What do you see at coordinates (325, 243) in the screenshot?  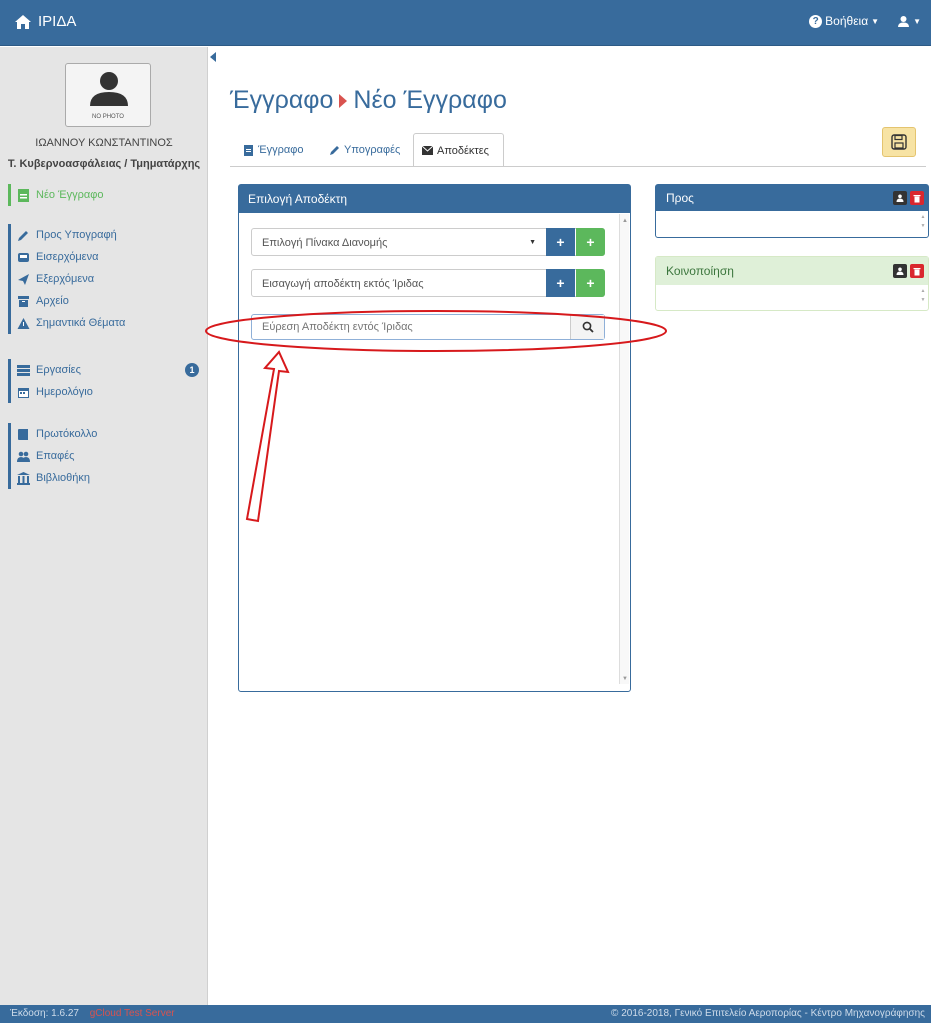 I see `distribution-list-value: Επιλογή Πίνακα Διανομής` at bounding box center [325, 243].